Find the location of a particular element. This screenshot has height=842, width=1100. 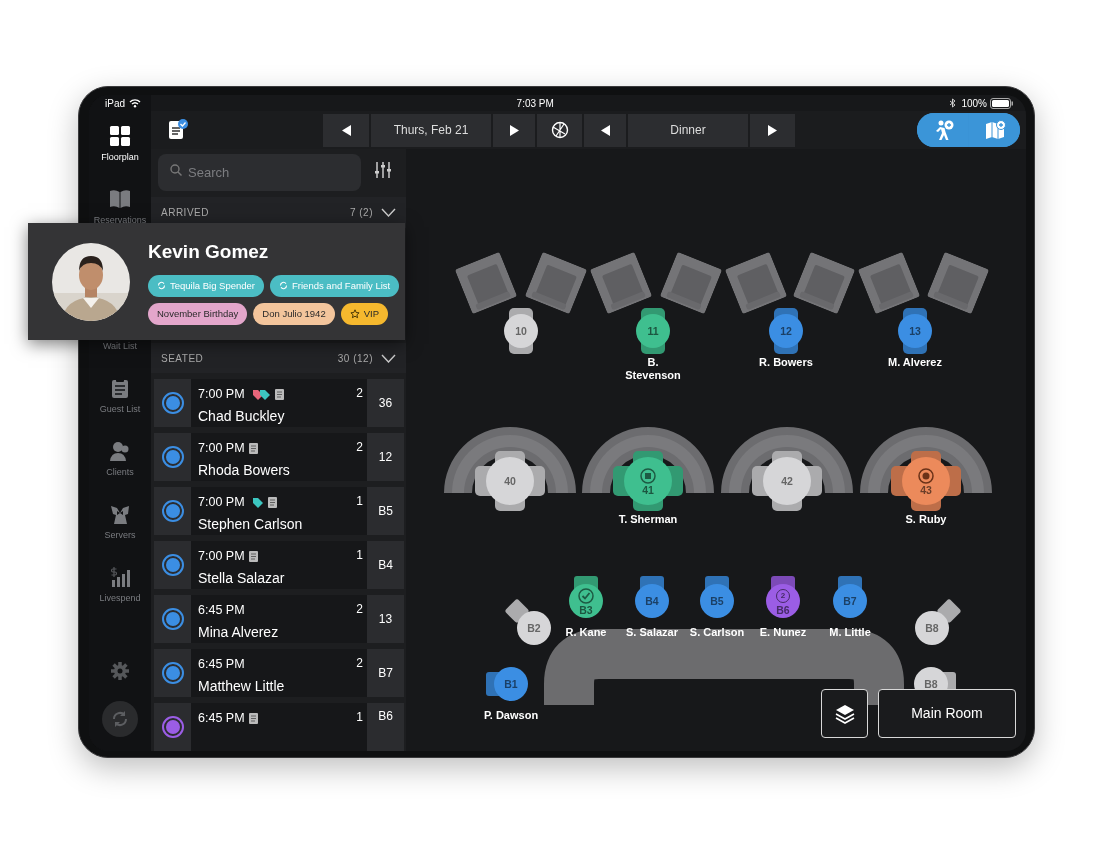

refresh-button is located at coordinates (120, 719).